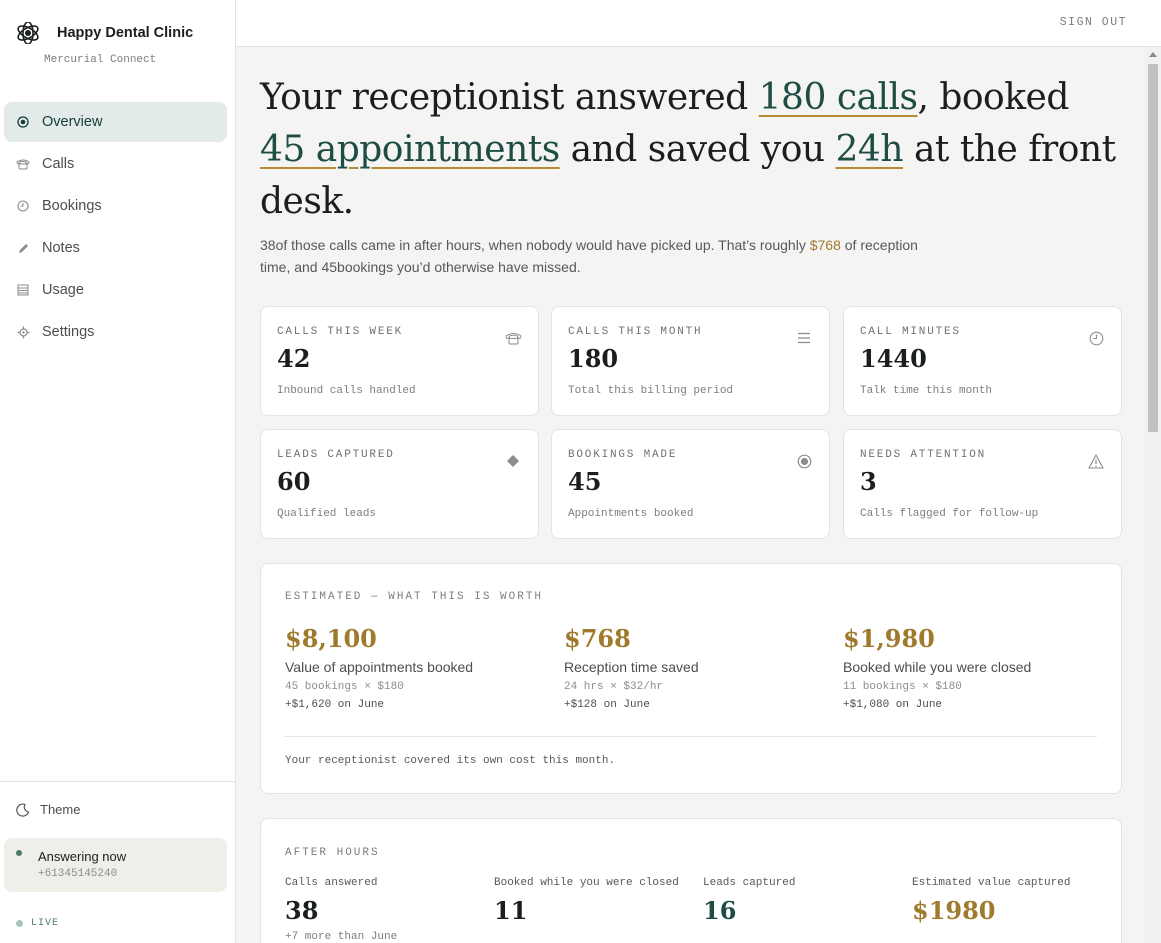 The height and width of the screenshot is (943, 1161). Describe the element at coordinates (63, 290) in the screenshot. I see `sidebar-item-label: Usage` at that location.